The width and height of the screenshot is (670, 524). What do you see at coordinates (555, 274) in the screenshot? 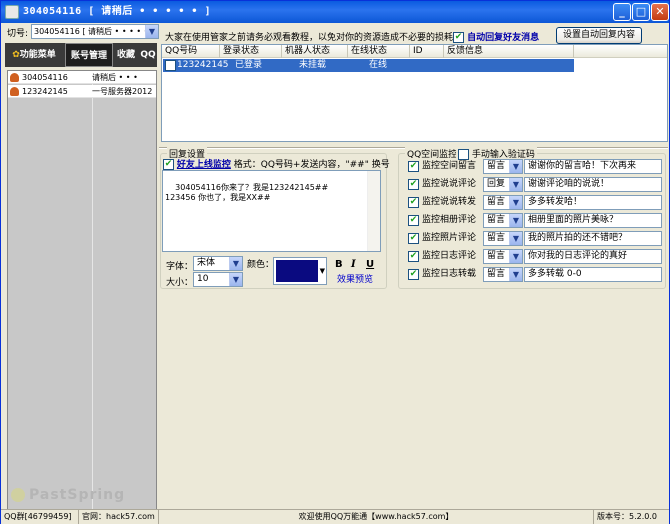
I see `monitor-text-value: 多多转载 0-0` at bounding box center [555, 274].